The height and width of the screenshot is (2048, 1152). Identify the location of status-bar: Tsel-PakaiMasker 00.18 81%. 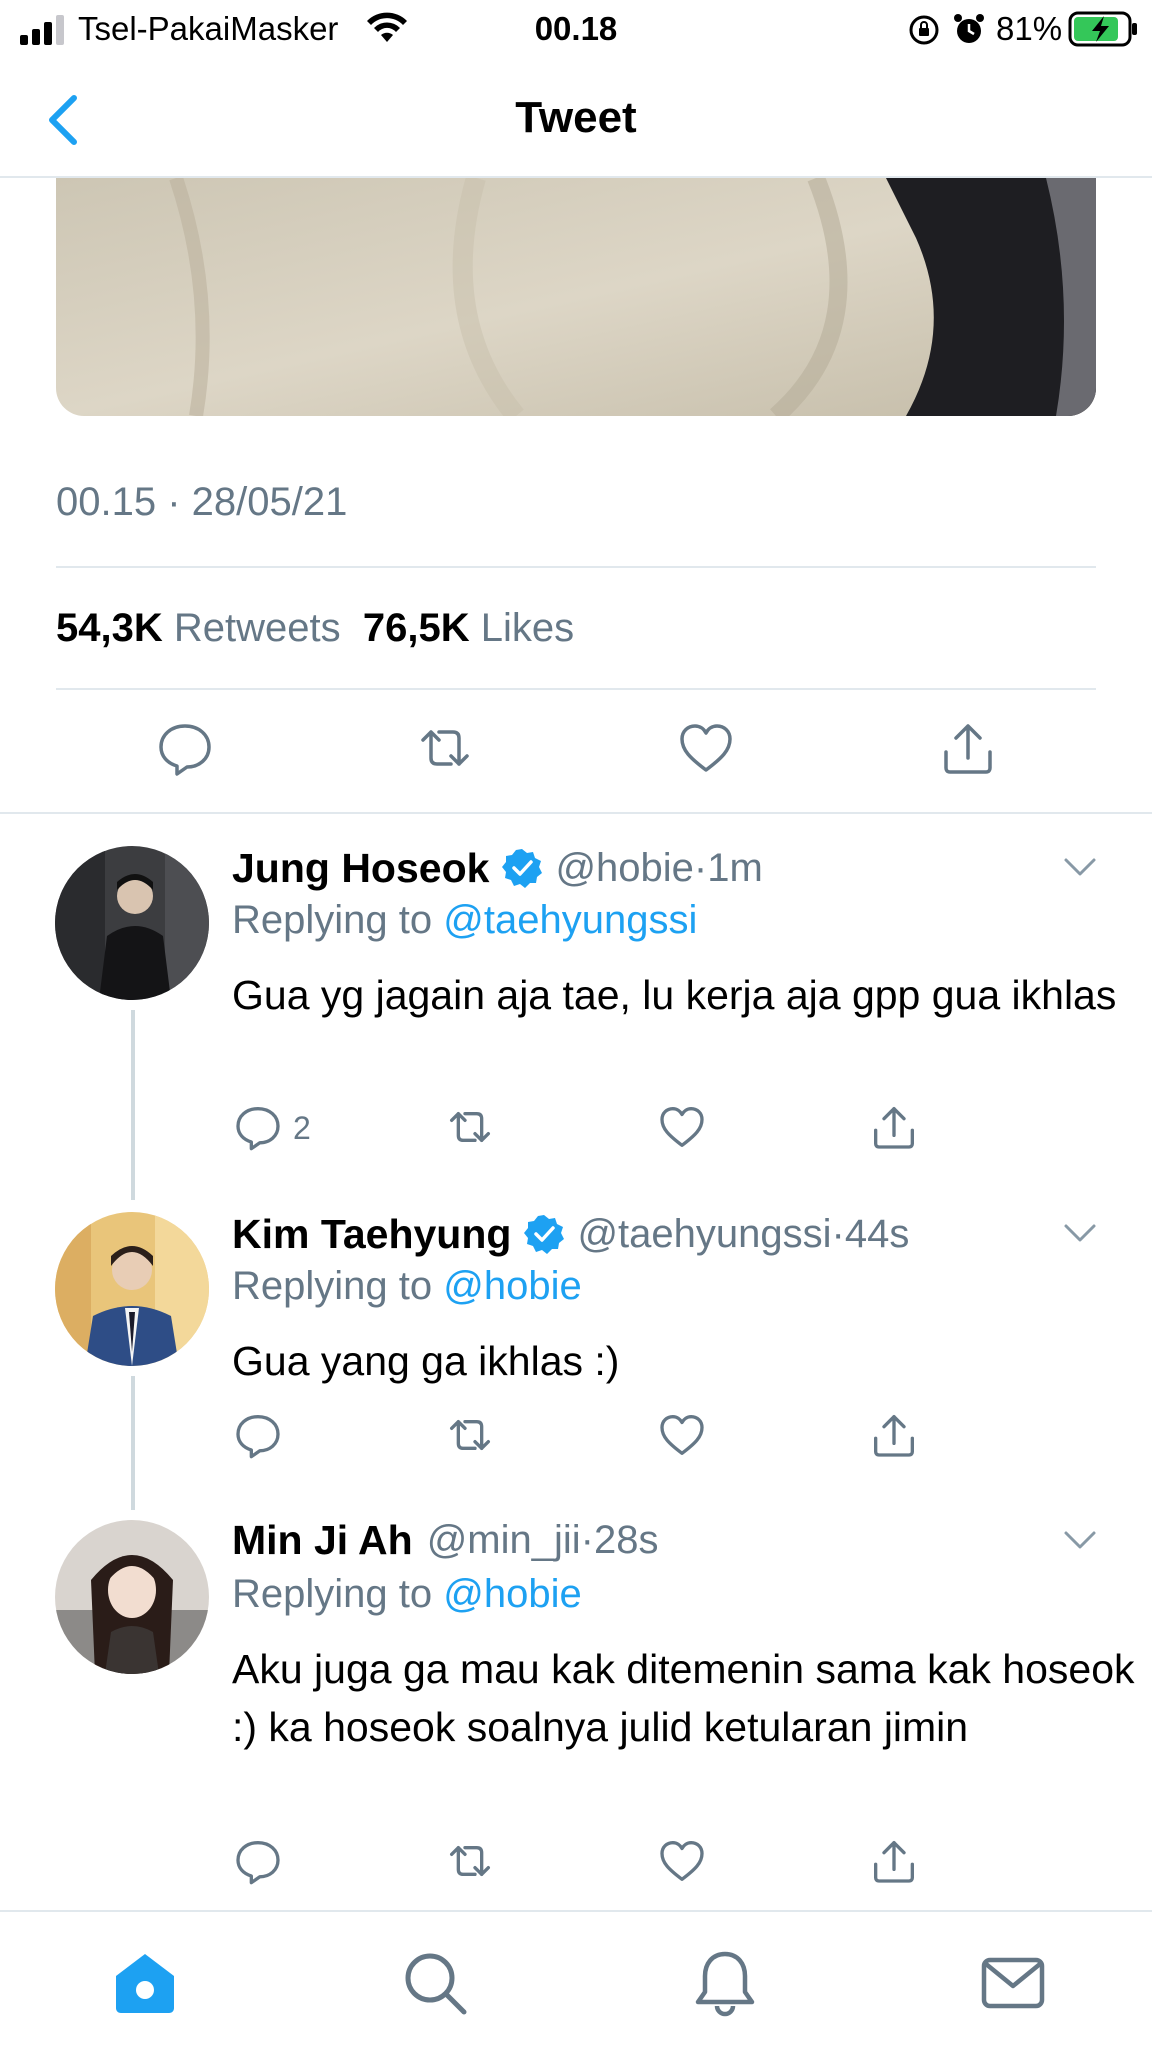
(576, 30).